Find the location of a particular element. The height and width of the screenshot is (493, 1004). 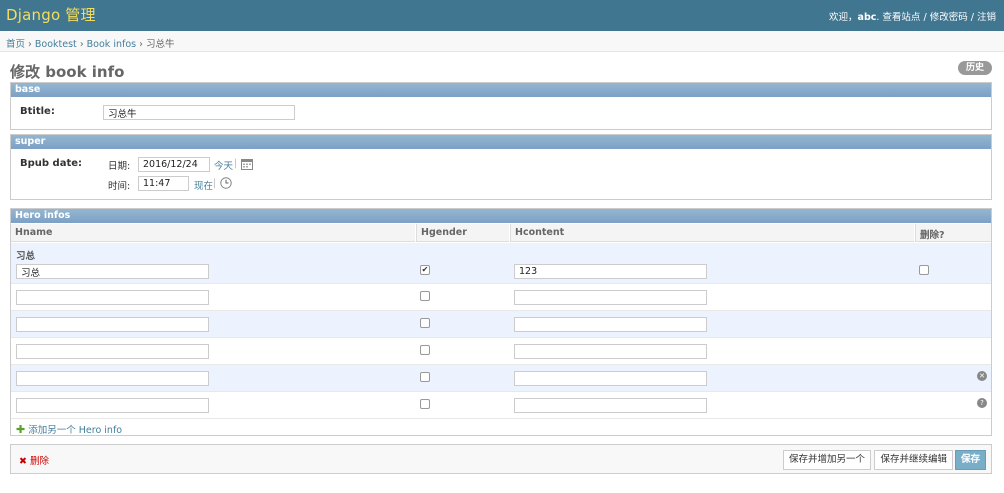

row-original-label: 习总 is located at coordinates (26, 256).